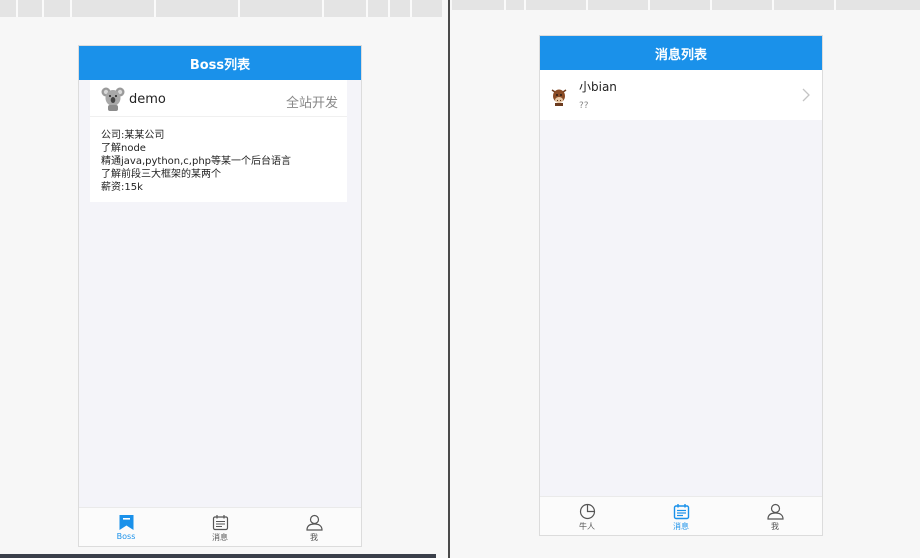 Image resolution: width=920 pixels, height=558 pixels. Describe the element at coordinates (449, 279) in the screenshot. I see `window-divider` at that location.